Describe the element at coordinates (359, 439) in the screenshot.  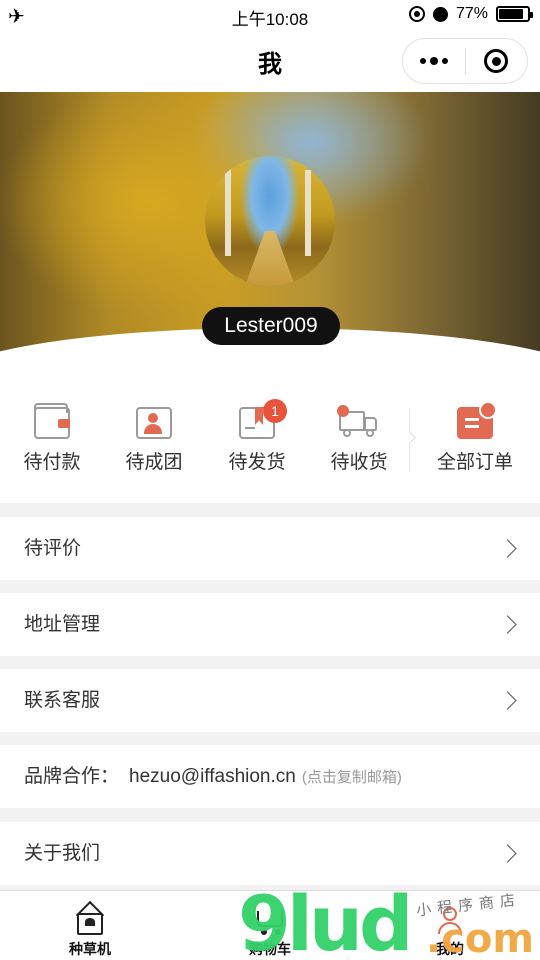
I see `order-pending-receipt: 待收货` at that location.